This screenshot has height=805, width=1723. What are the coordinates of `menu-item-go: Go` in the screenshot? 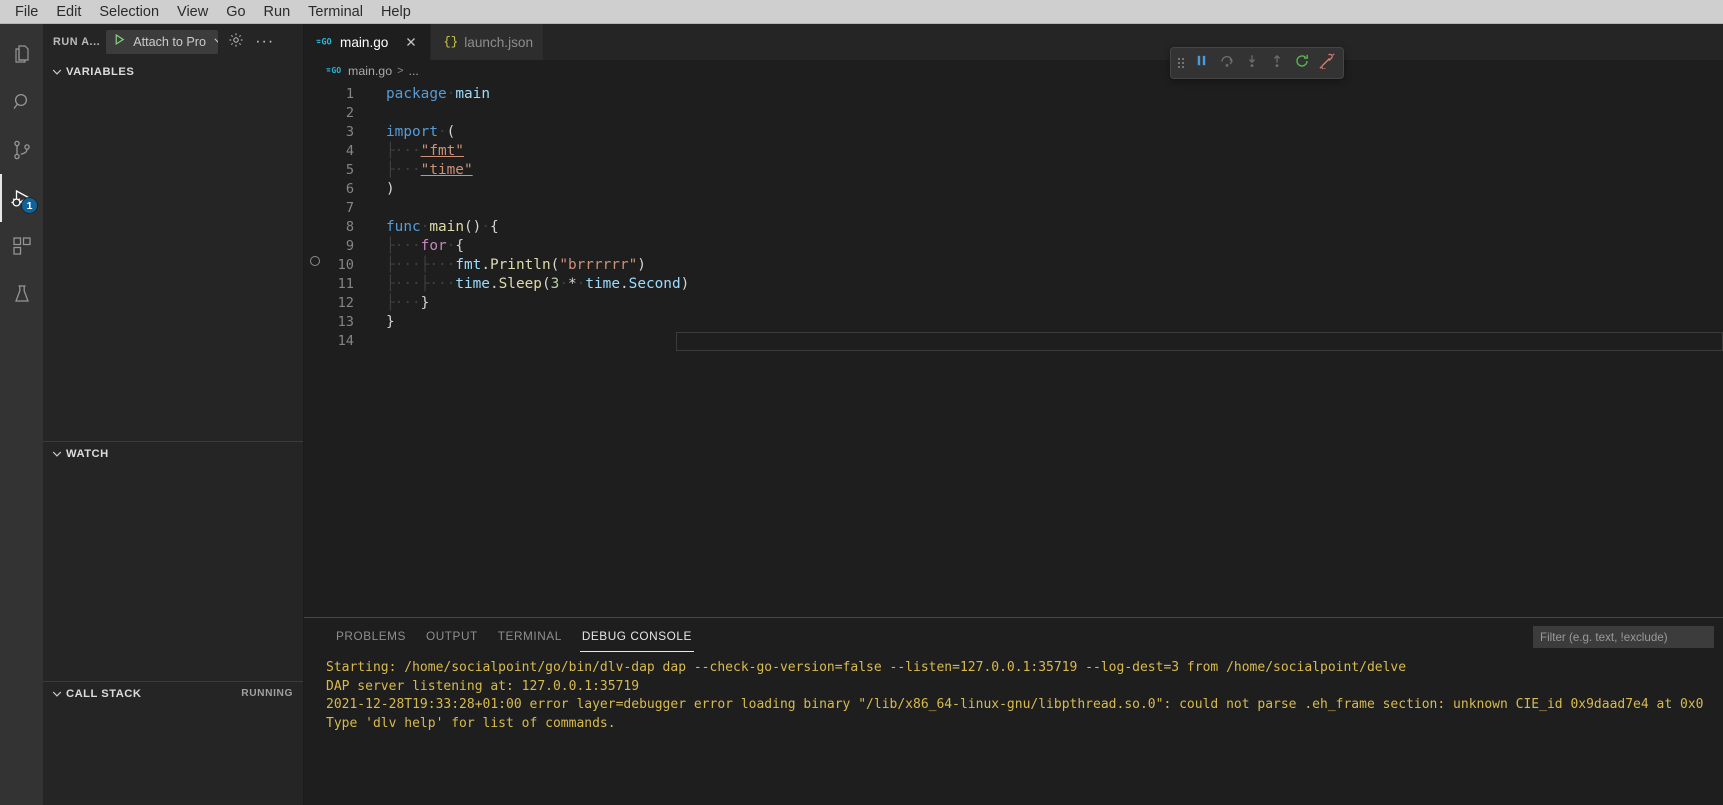 It's located at (235, 12).